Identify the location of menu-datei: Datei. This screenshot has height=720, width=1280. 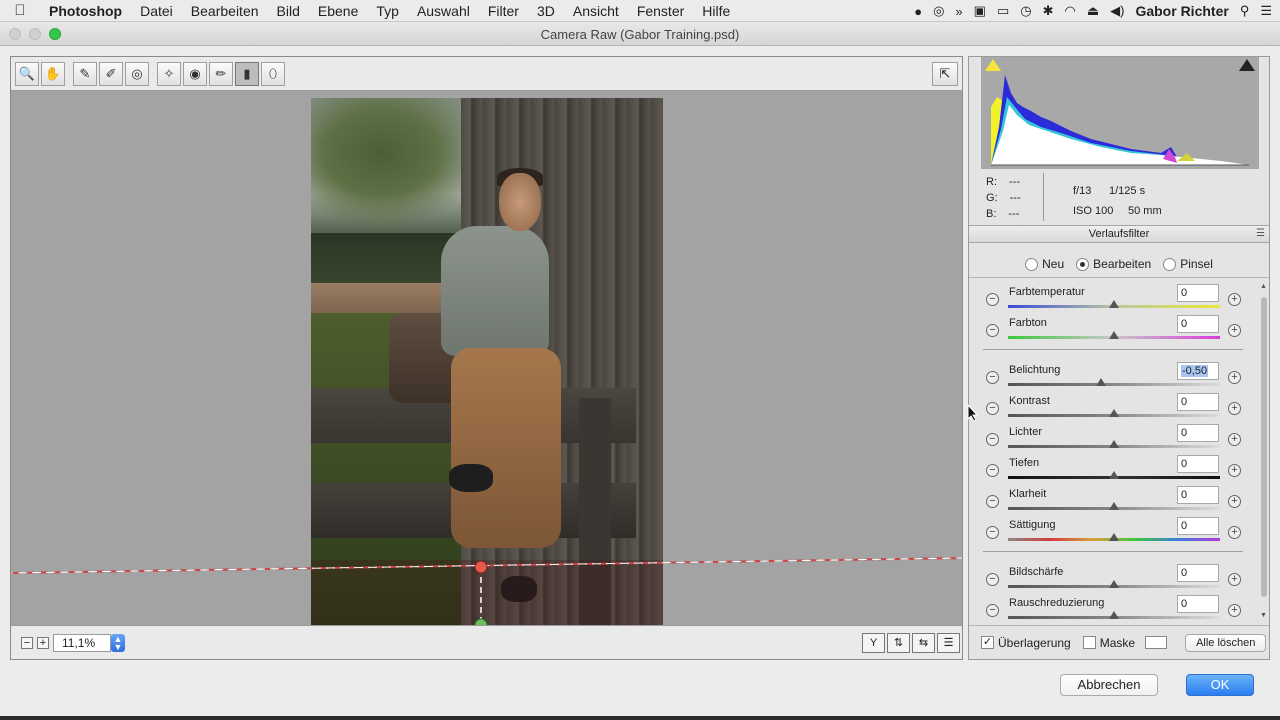
(156, 11).